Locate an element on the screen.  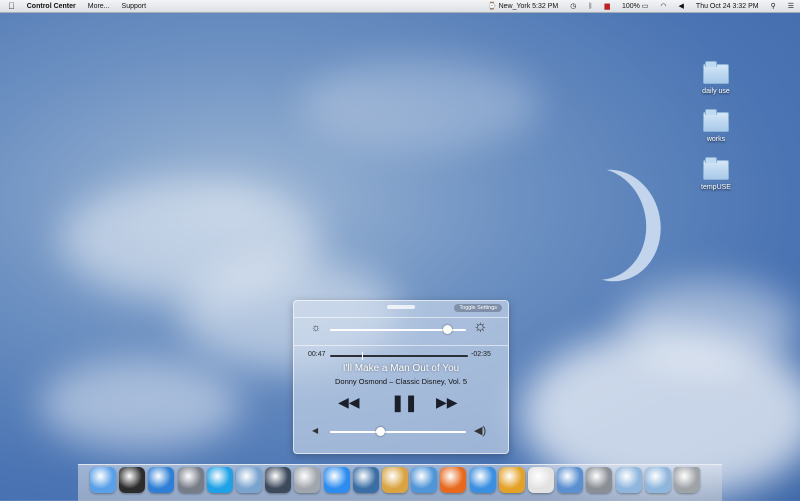
menu-support: Support is located at coordinates (134, 6).